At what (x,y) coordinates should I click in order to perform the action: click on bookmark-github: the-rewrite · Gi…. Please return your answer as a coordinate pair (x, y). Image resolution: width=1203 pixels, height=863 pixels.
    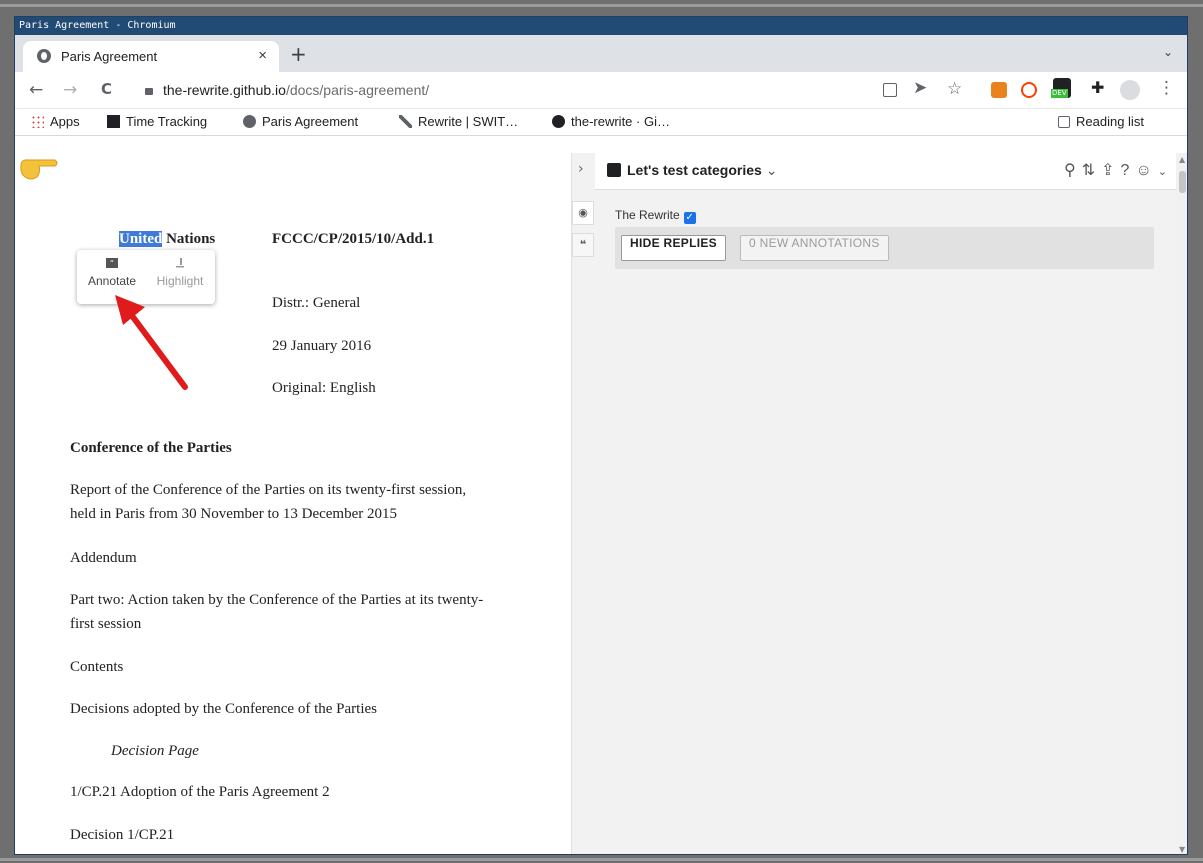
    Looking at the image, I should click on (611, 121).